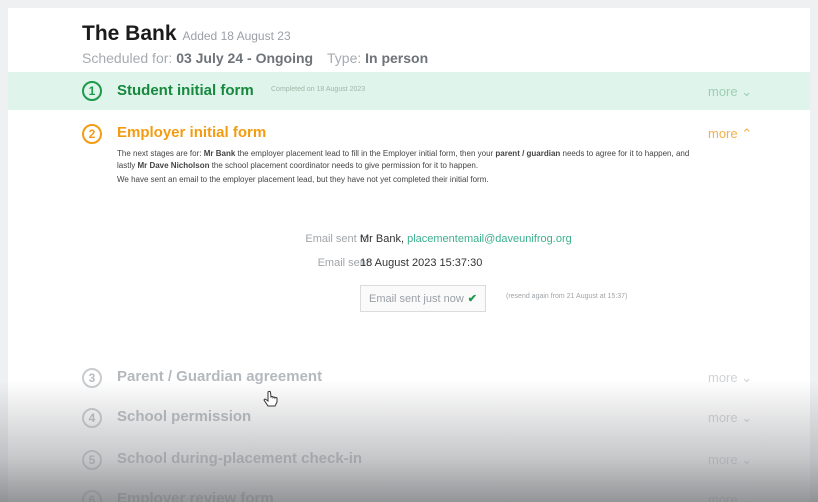 This screenshot has width=818, height=502. What do you see at coordinates (344, 263) in the screenshot?
I see `email-sent-label: Email sent:` at bounding box center [344, 263].